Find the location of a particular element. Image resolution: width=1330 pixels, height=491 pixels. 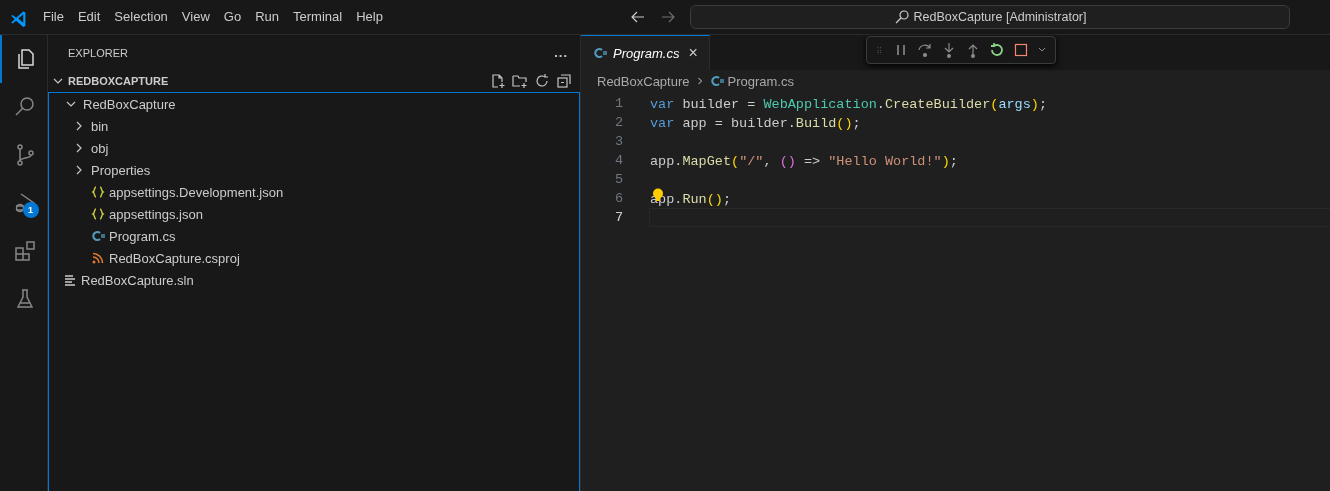

restart-icon is located at coordinates (997, 50).